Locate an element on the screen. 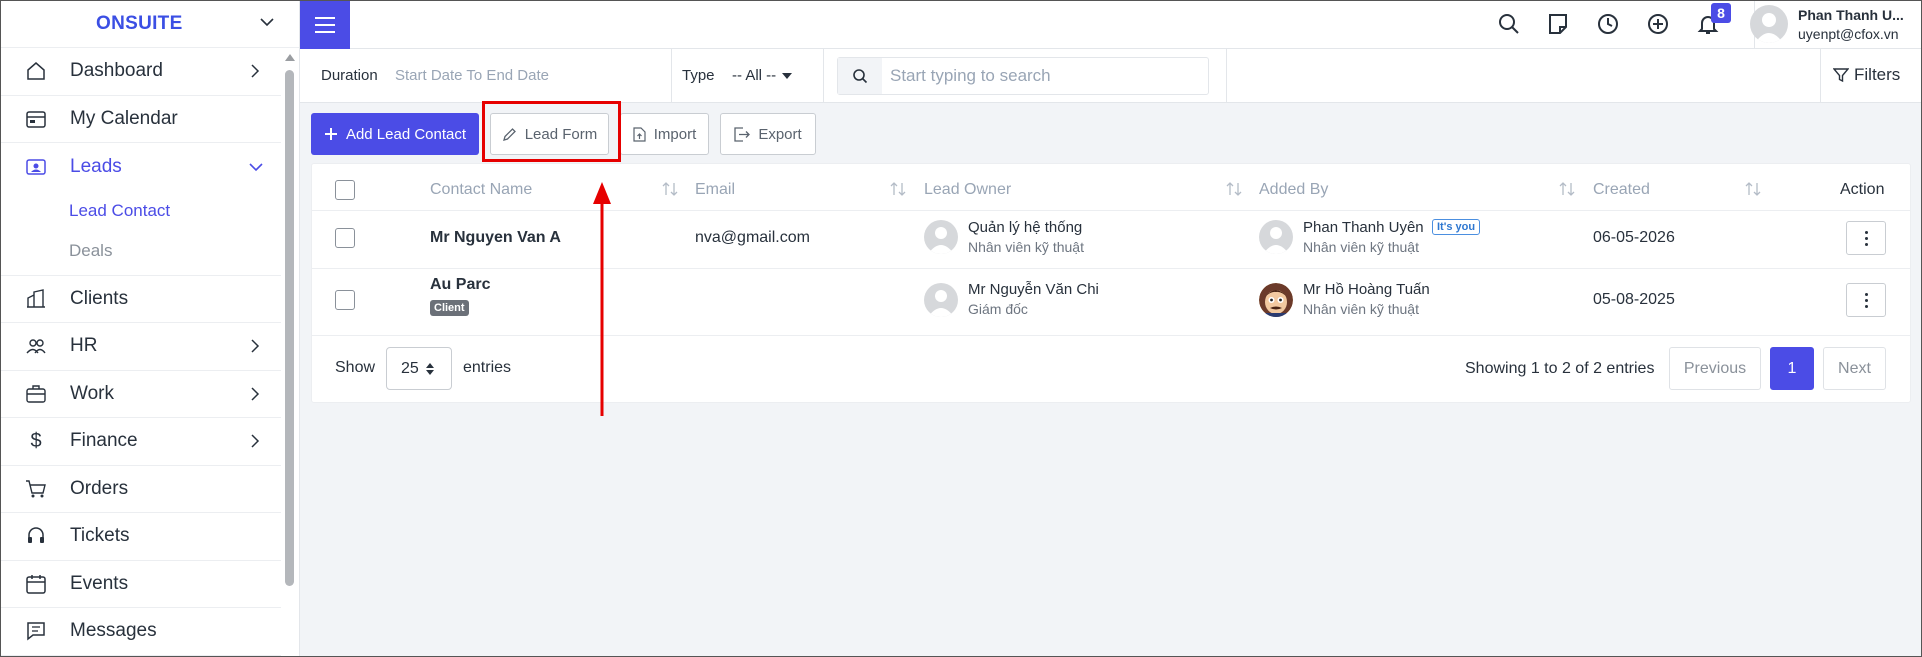  lead-form-button: Lead Form is located at coordinates (549, 134).